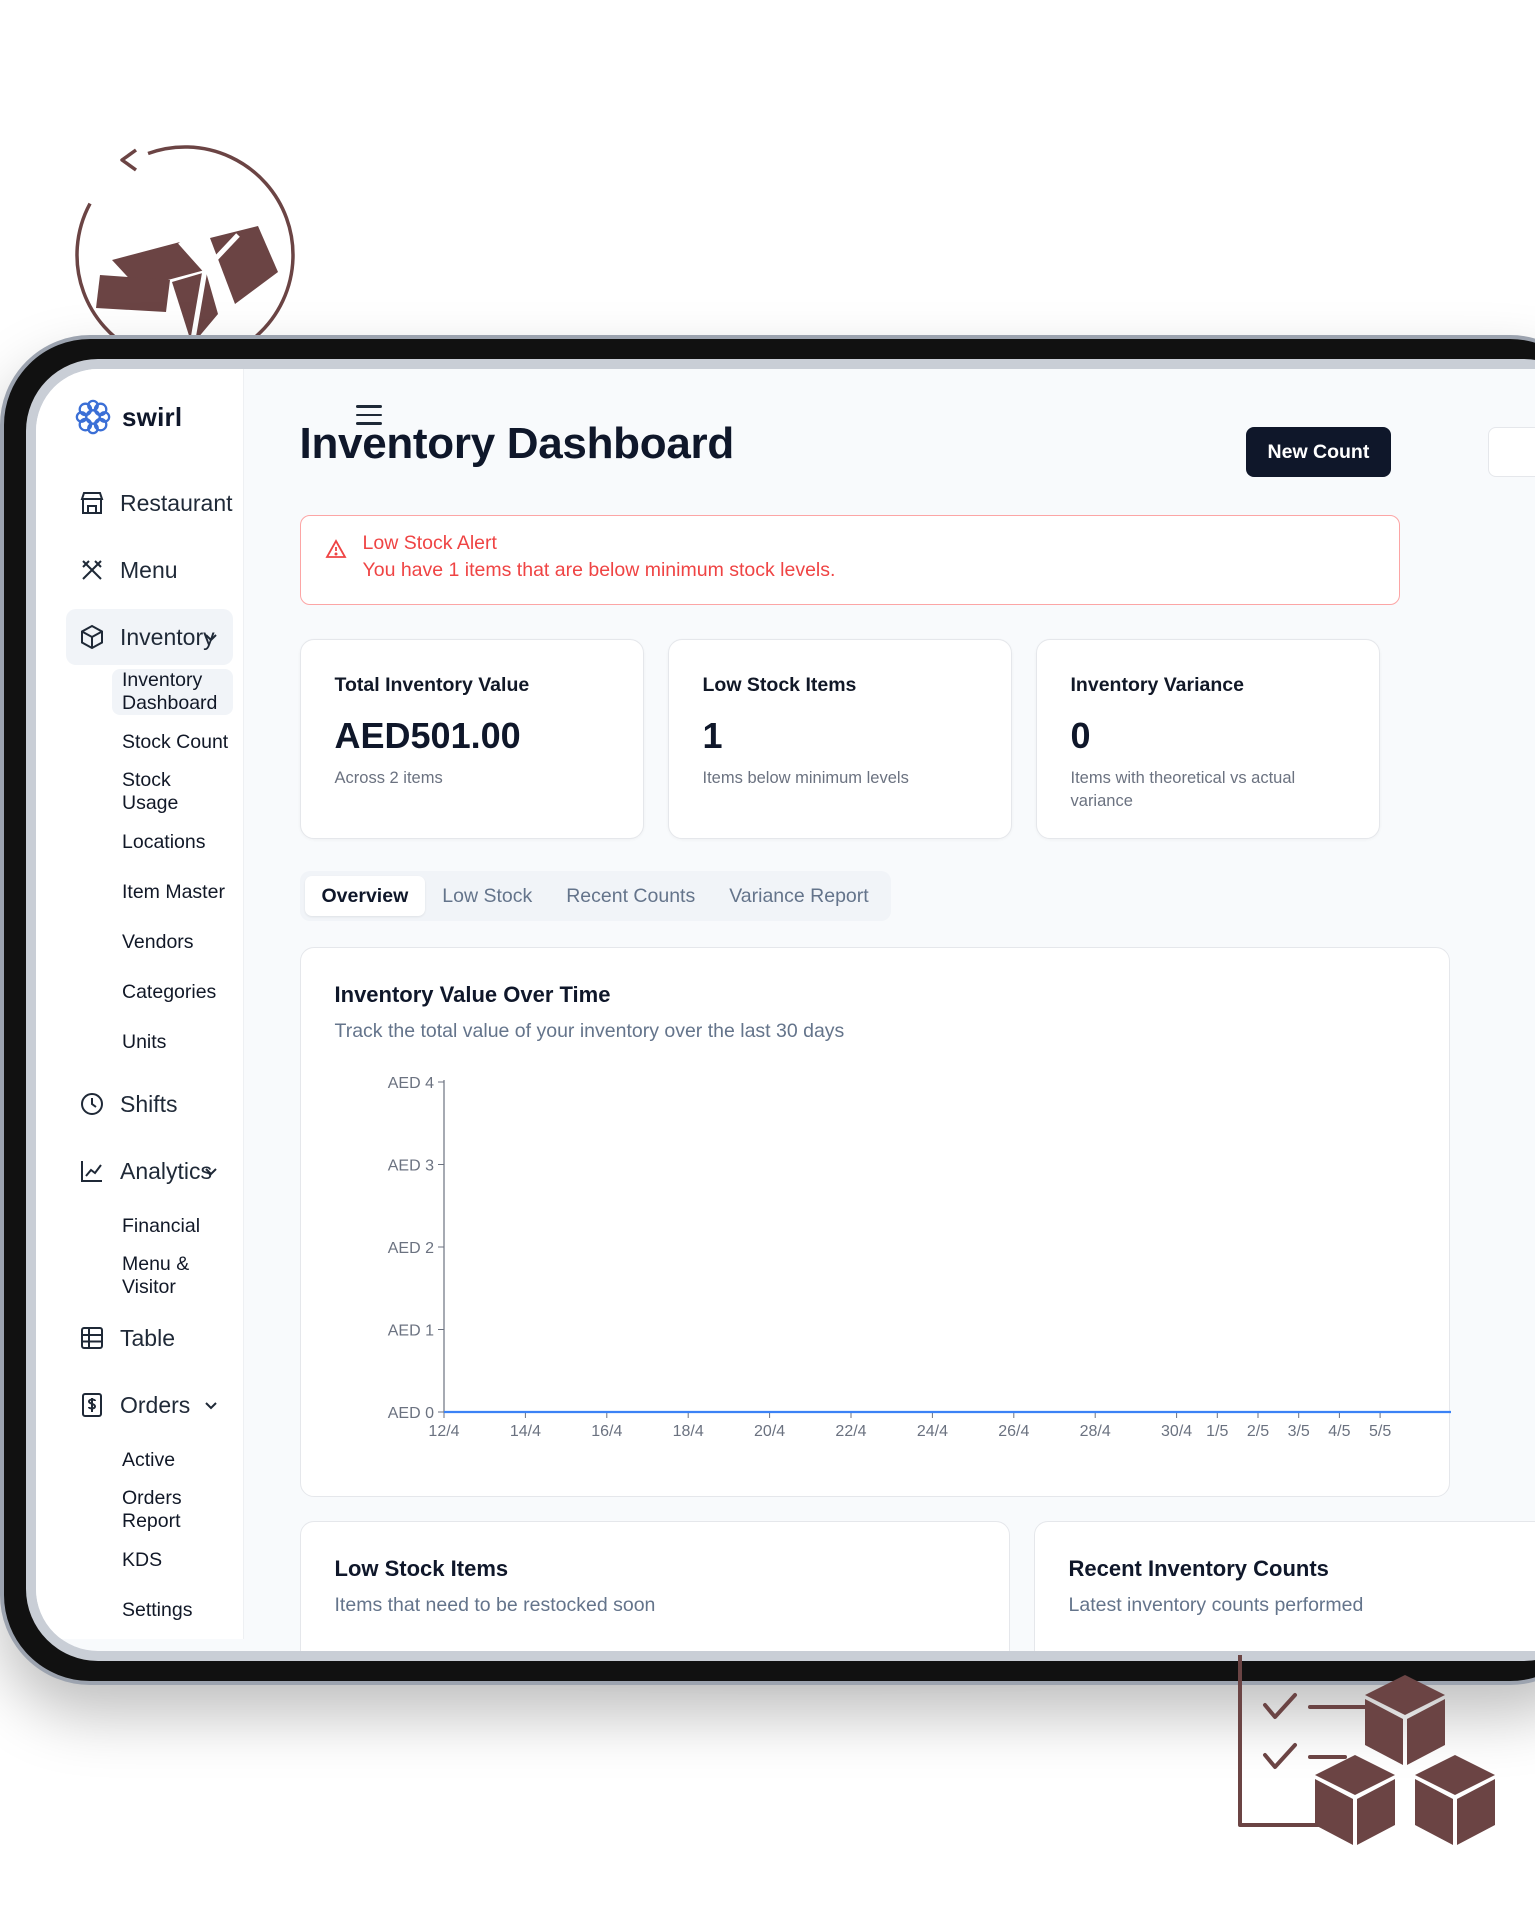 The width and height of the screenshot is (1535, 1920). I want to click on sidebar-subitem-units: Units, so click(172, 1042).